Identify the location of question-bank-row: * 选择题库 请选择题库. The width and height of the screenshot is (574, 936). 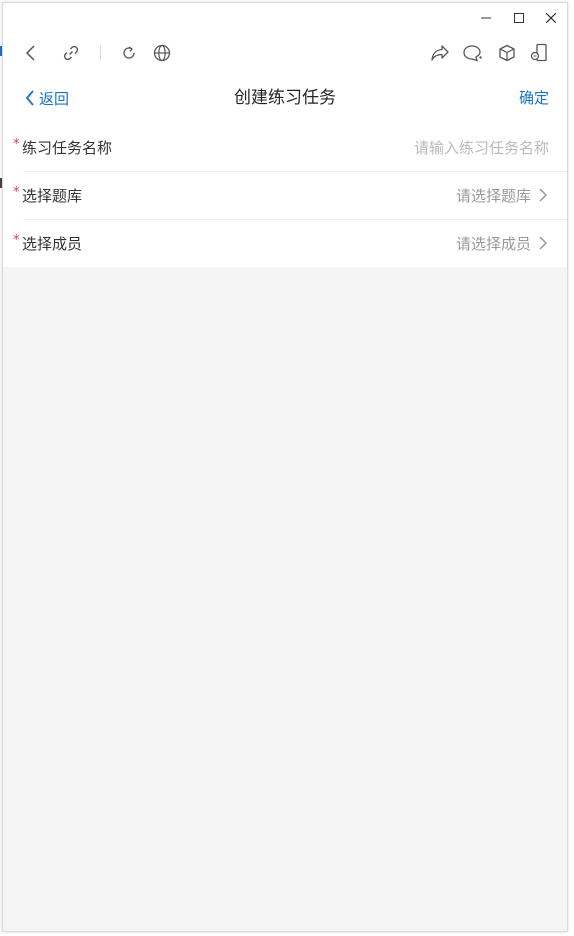
(285, 195).